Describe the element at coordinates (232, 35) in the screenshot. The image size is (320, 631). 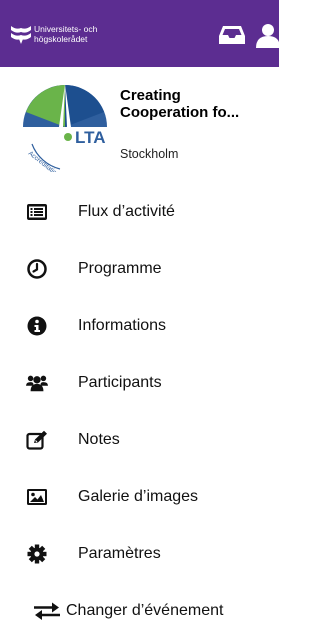
I see `inbox-icon` at that location.